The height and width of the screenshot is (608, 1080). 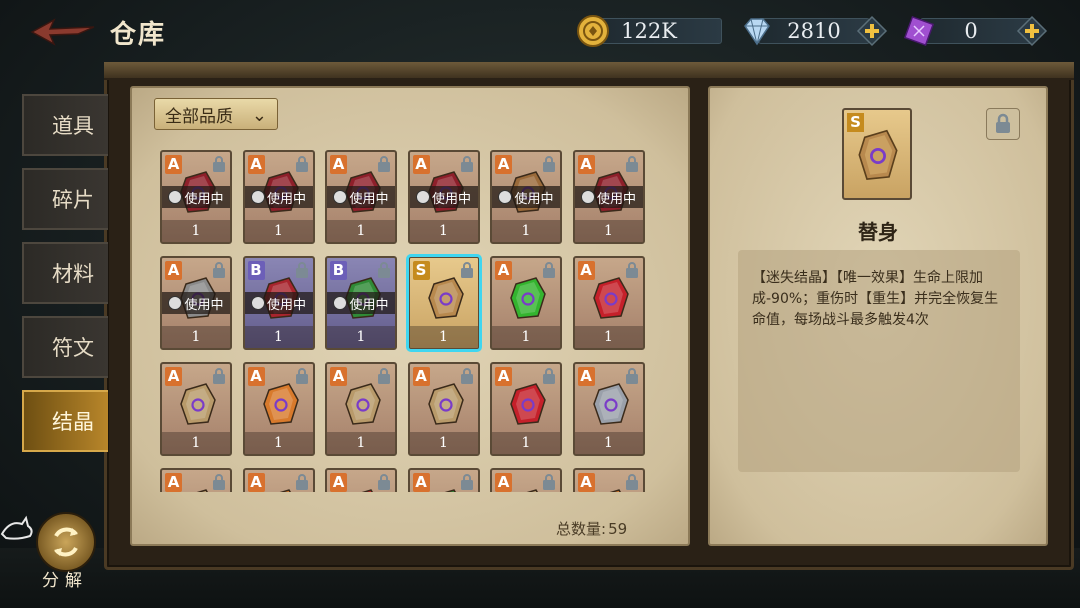 What do you see at coordinates (872, 31) in the screenshot?
I see `diamond-plus-button` at bounding box center [872, 31].